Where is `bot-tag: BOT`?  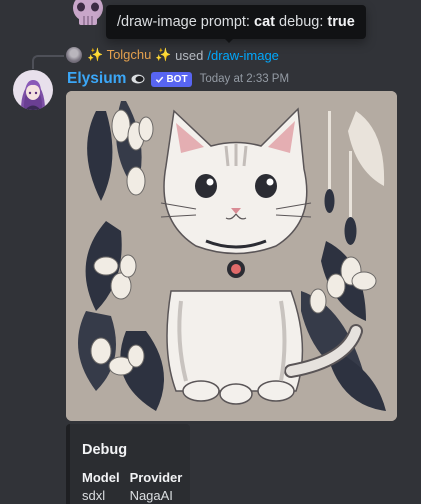
bot-tag: BOT is located at coordinates (171, 79).